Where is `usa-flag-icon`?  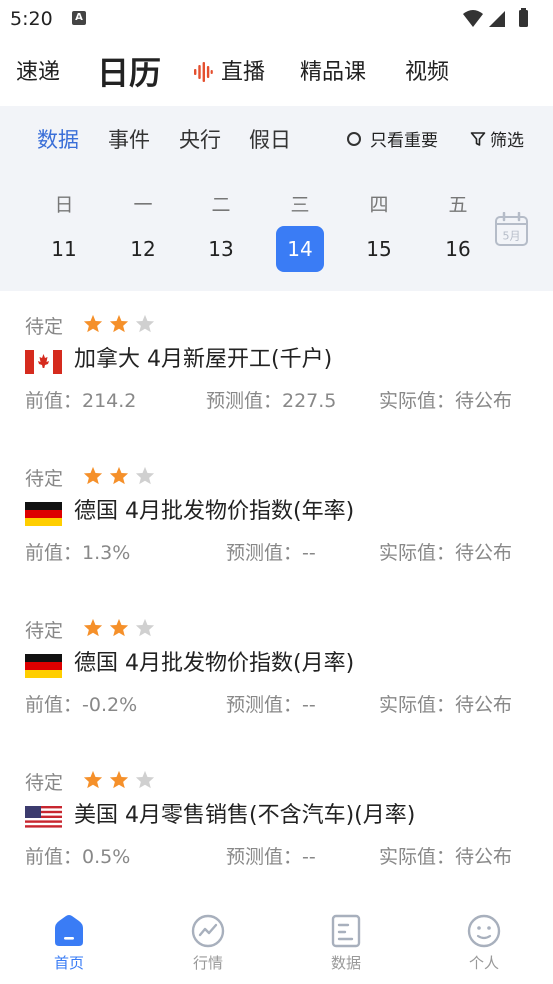
usa-flag-icon is located at coordinates (43, 818).